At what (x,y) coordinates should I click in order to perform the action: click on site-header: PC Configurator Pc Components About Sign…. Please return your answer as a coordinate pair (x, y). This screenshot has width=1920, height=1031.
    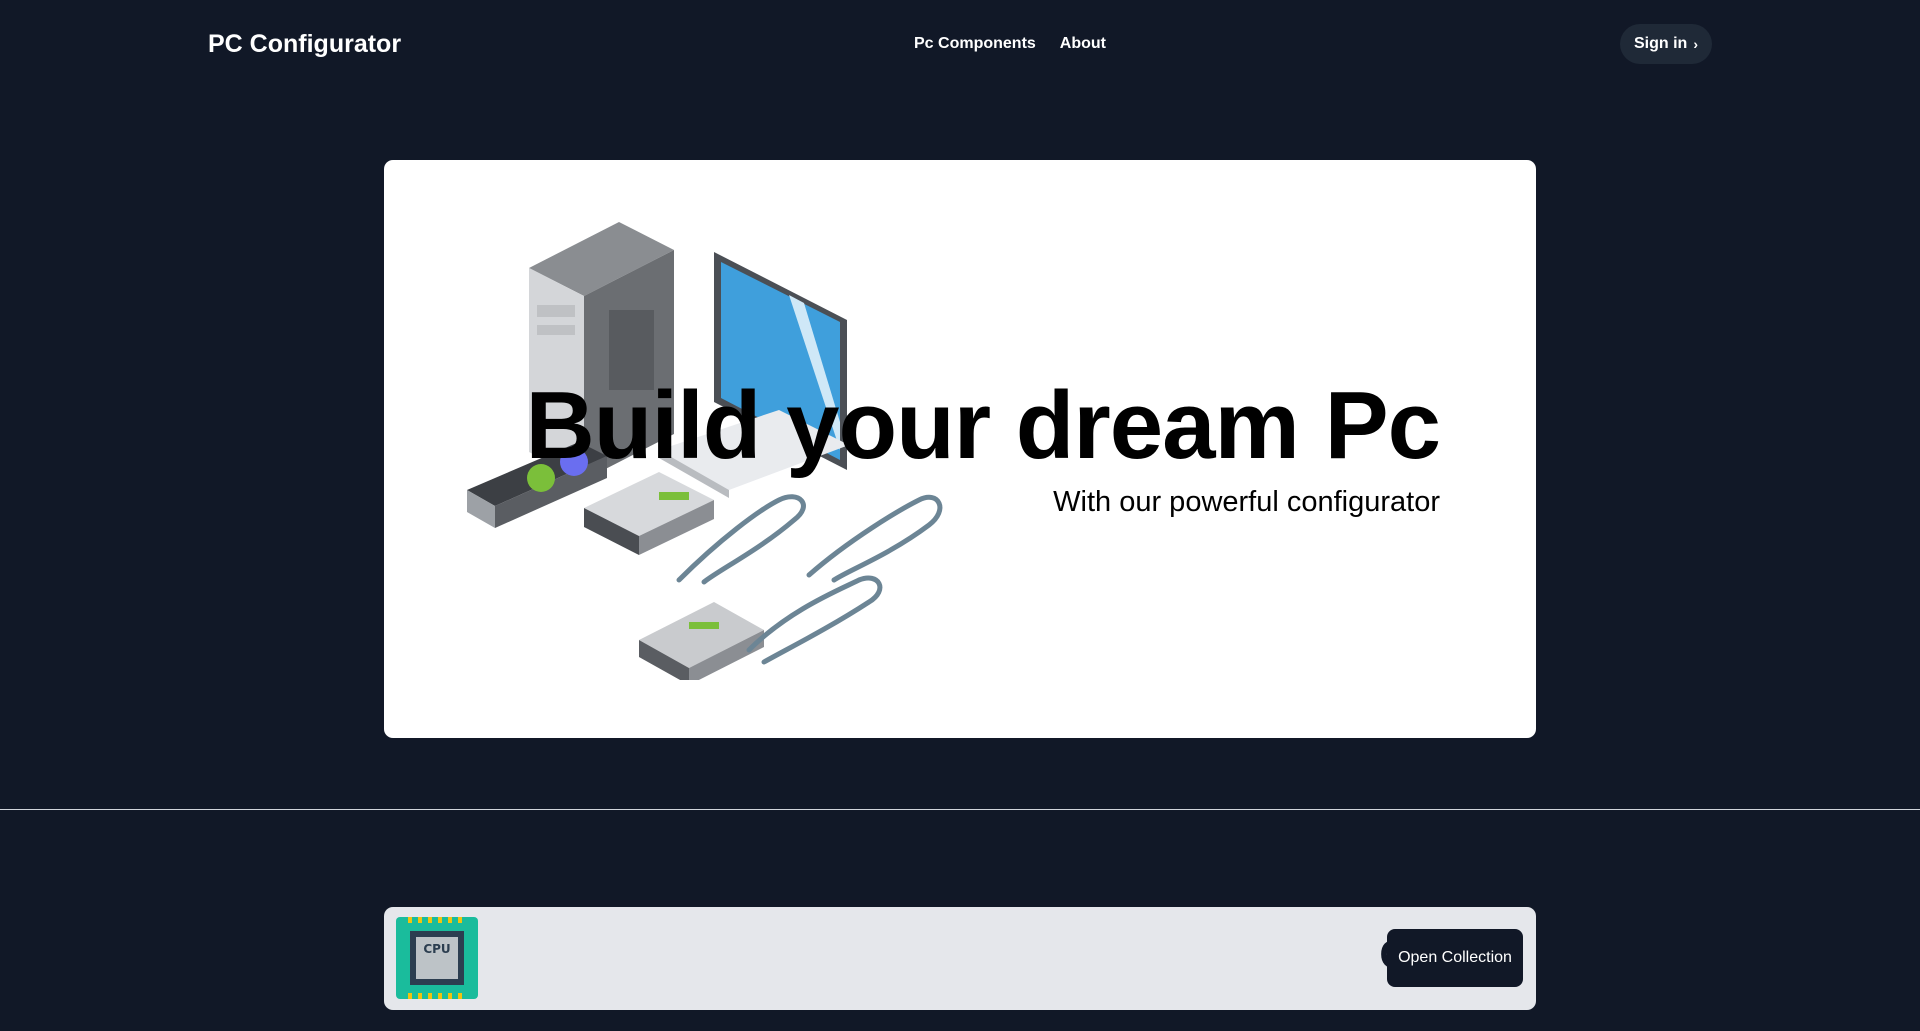
    Looking at the image, I should click on (960, 45).